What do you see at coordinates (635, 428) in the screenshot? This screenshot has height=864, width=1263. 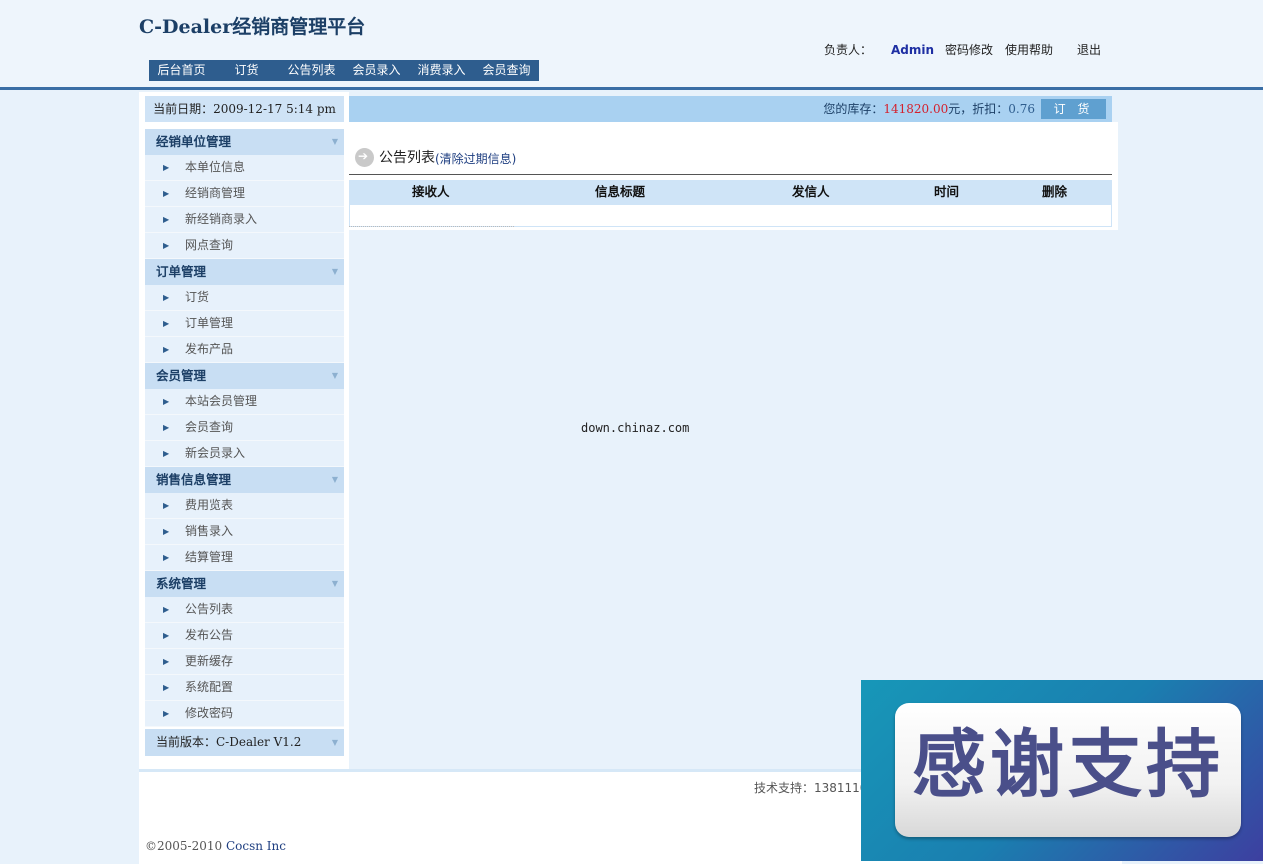 I see `watermark-url: down.chinaz.com` at bounding box center [635, 428].